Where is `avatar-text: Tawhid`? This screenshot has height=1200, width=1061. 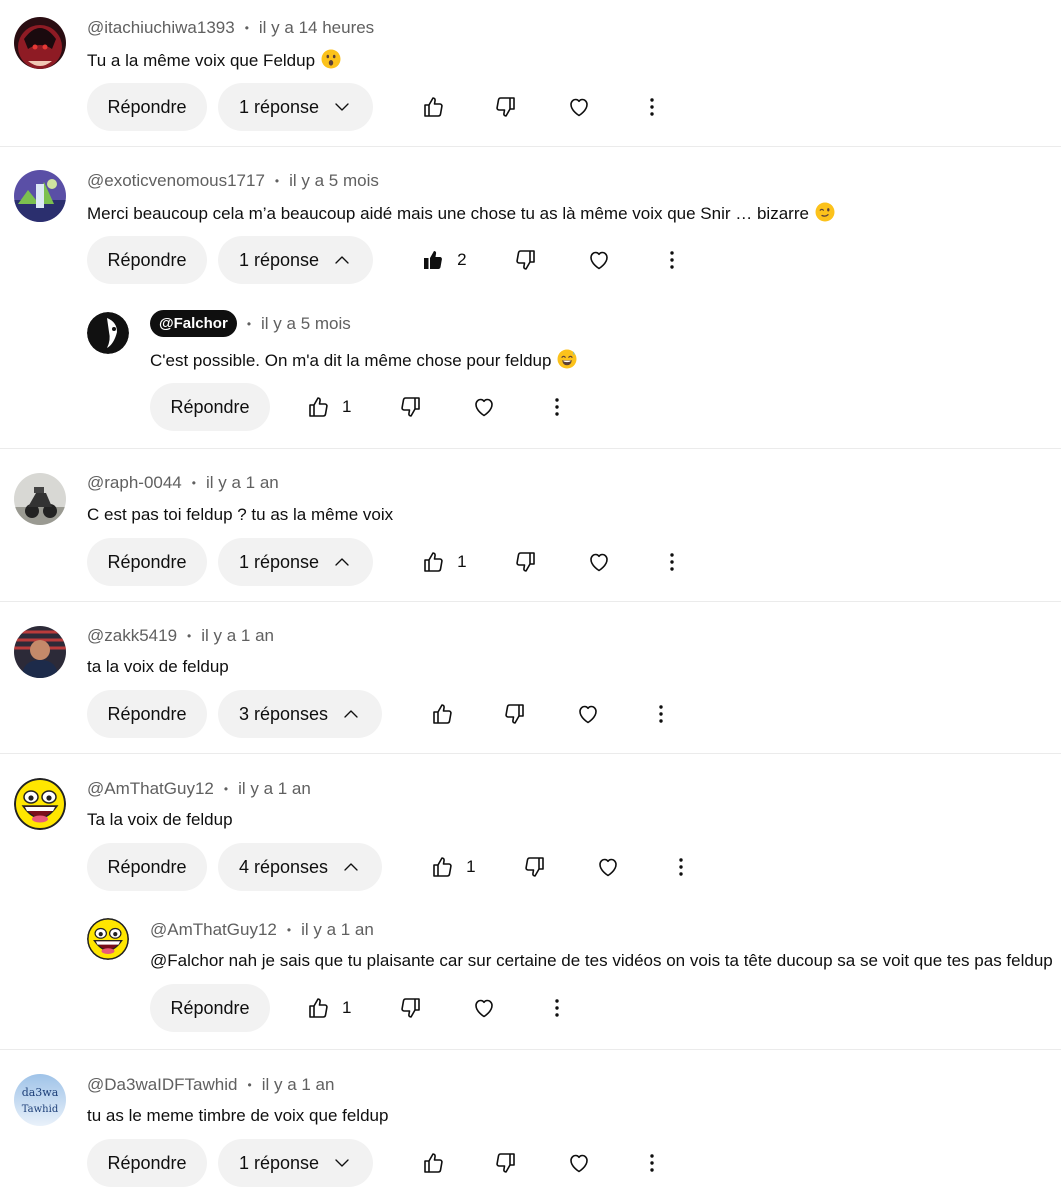
avatar-text: Tawhid is located at coordinates (40, 1109).